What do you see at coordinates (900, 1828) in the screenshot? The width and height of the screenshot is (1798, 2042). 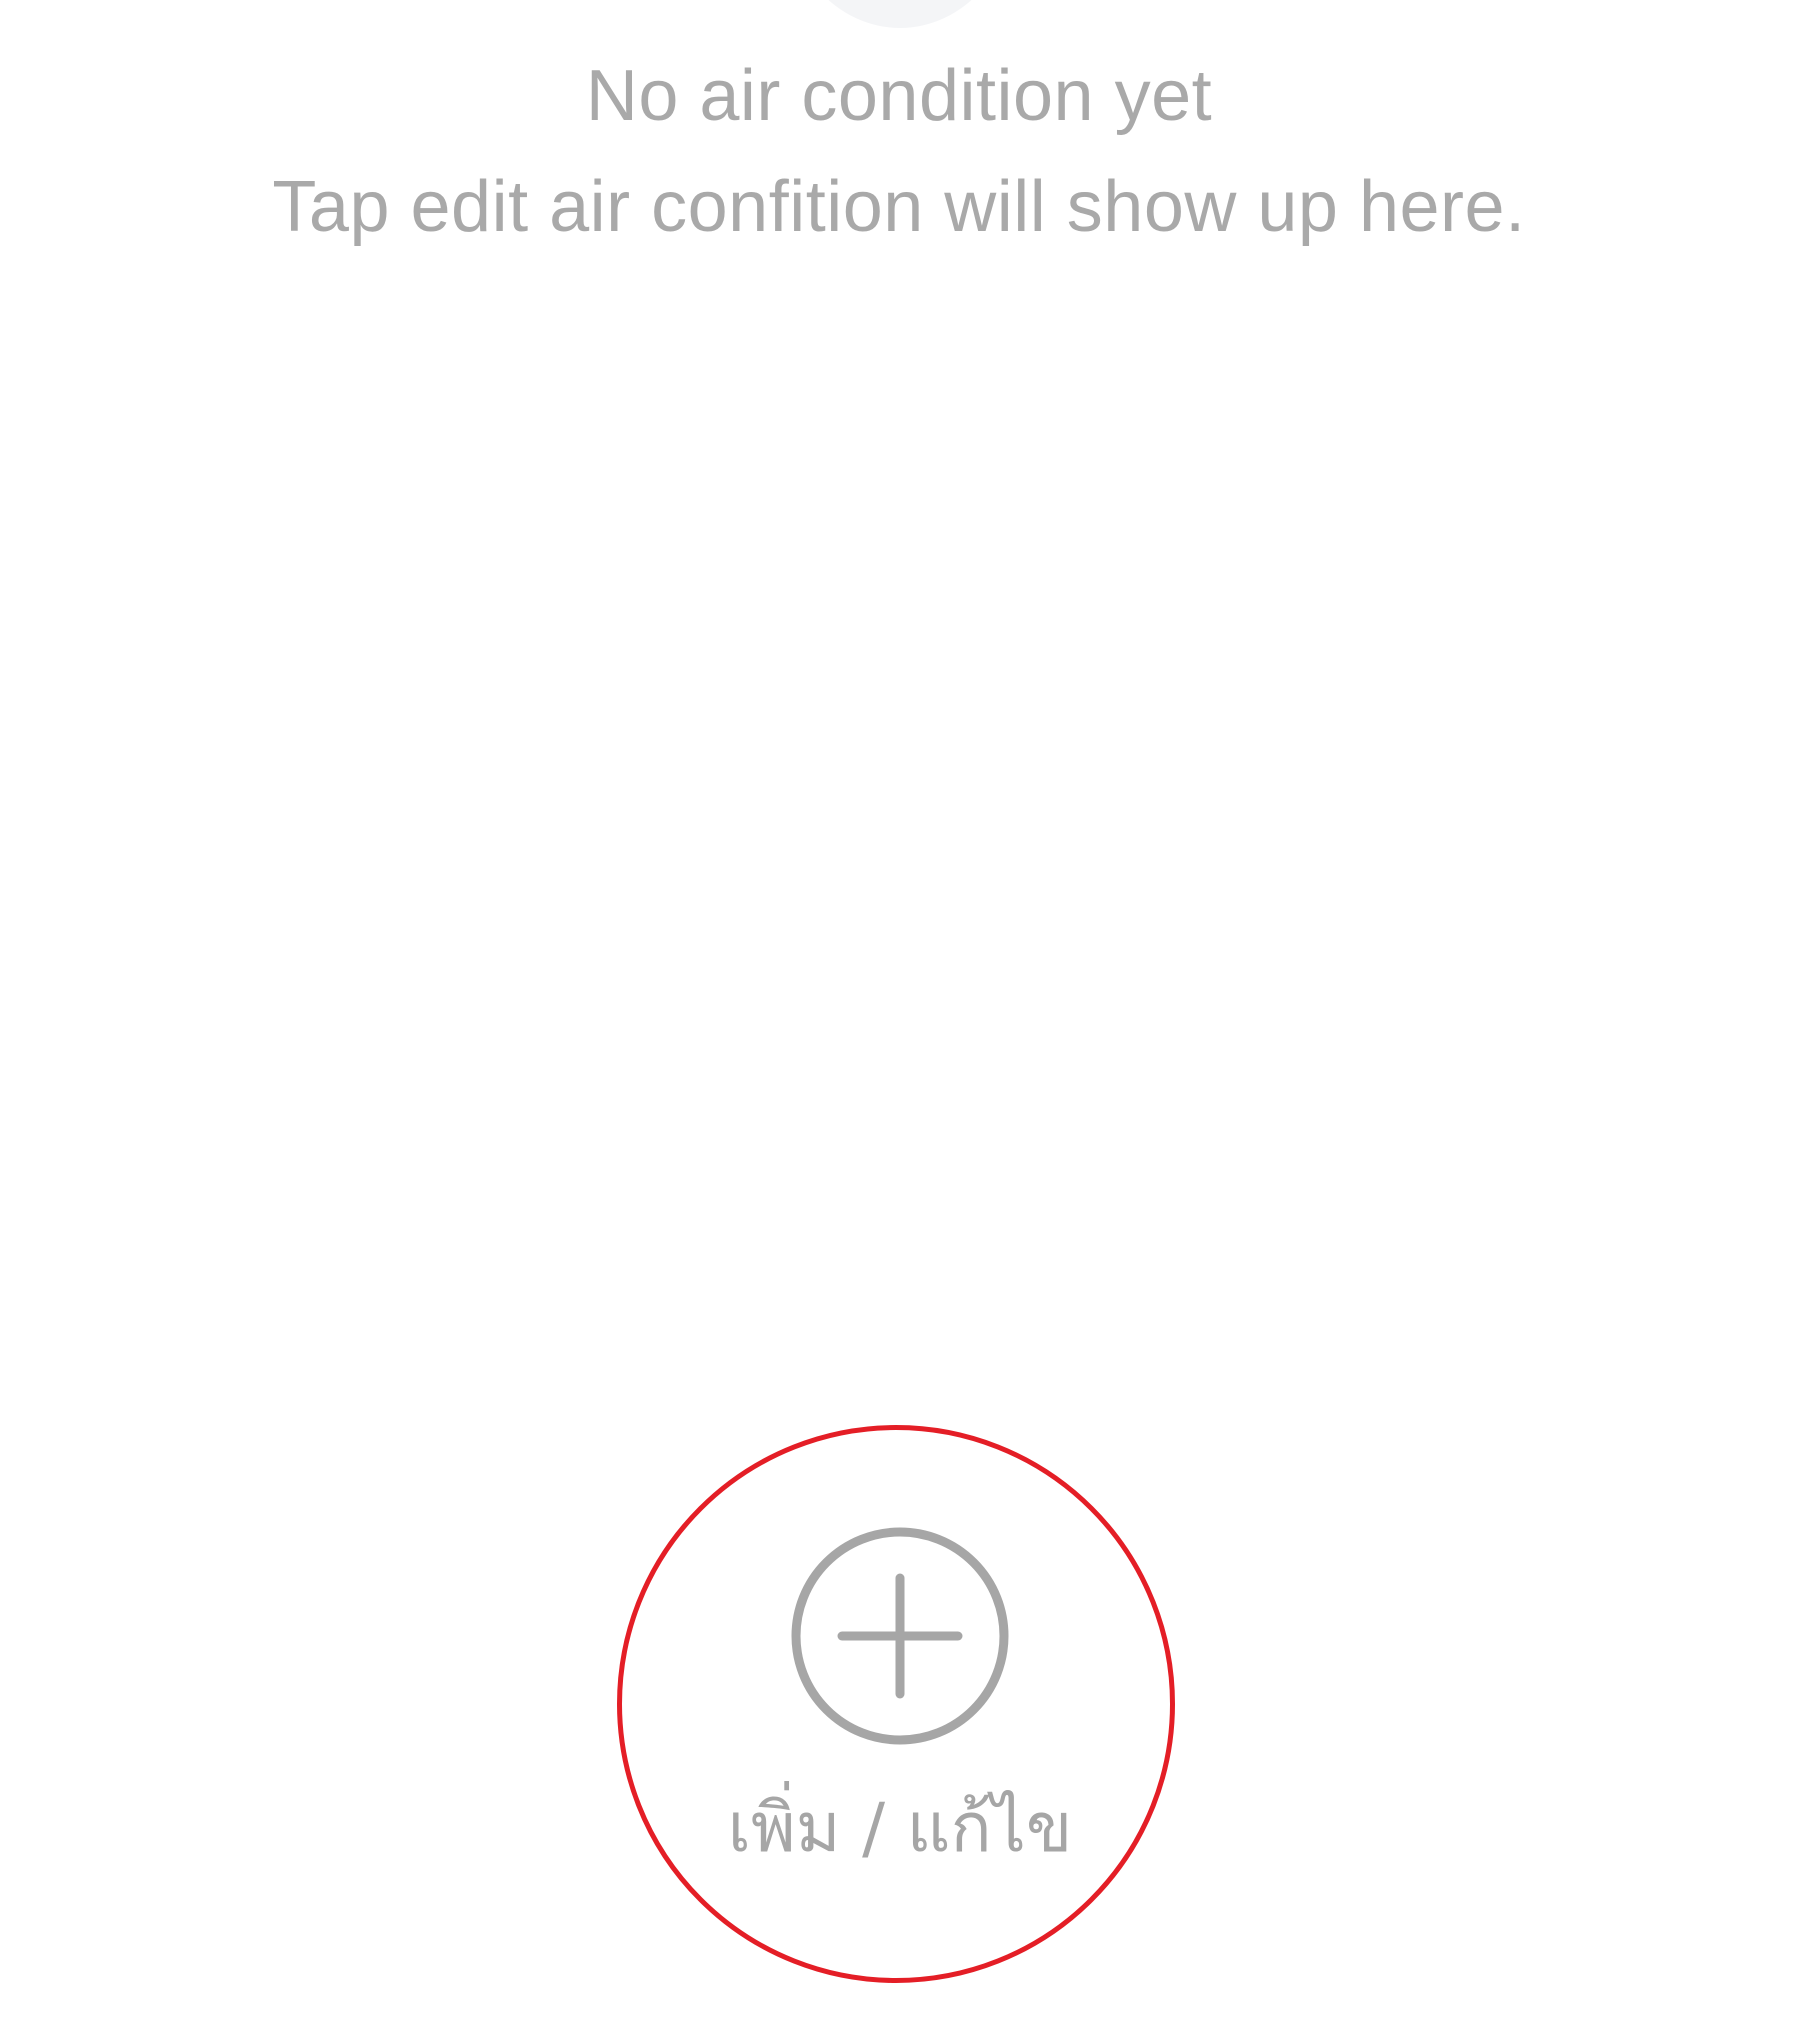 I see `add-edit-label: เพิ่ม / แก้ไข` at bounding box center [900, 1828].